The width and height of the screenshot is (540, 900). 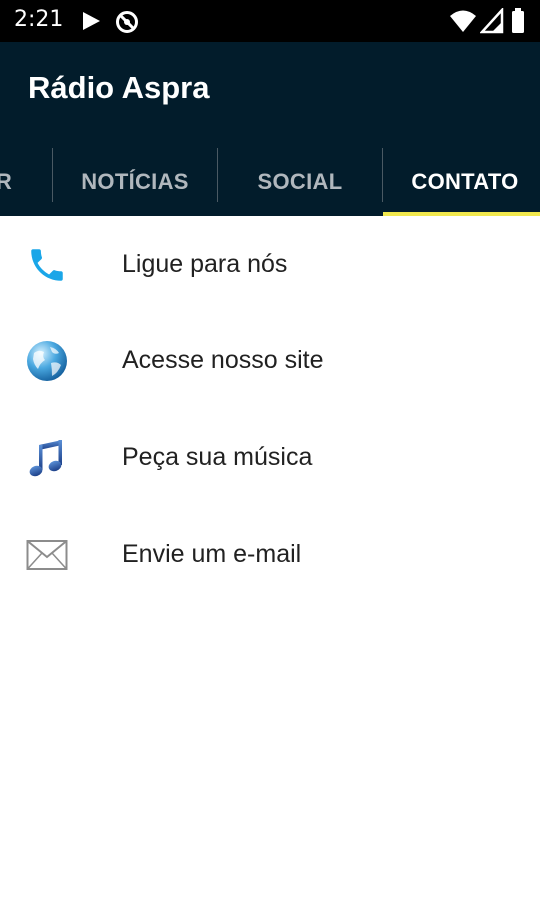 I want to click on tab-contato: CONTATO, so click(x=461, y=182).